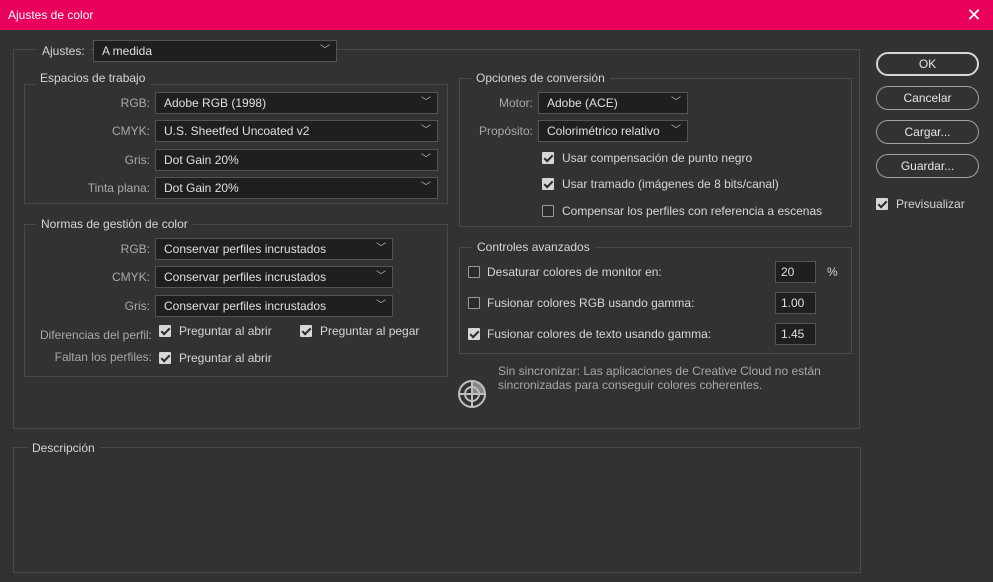  I want to click on mismatch-ask-paste-checkbox, so click(306, 331).